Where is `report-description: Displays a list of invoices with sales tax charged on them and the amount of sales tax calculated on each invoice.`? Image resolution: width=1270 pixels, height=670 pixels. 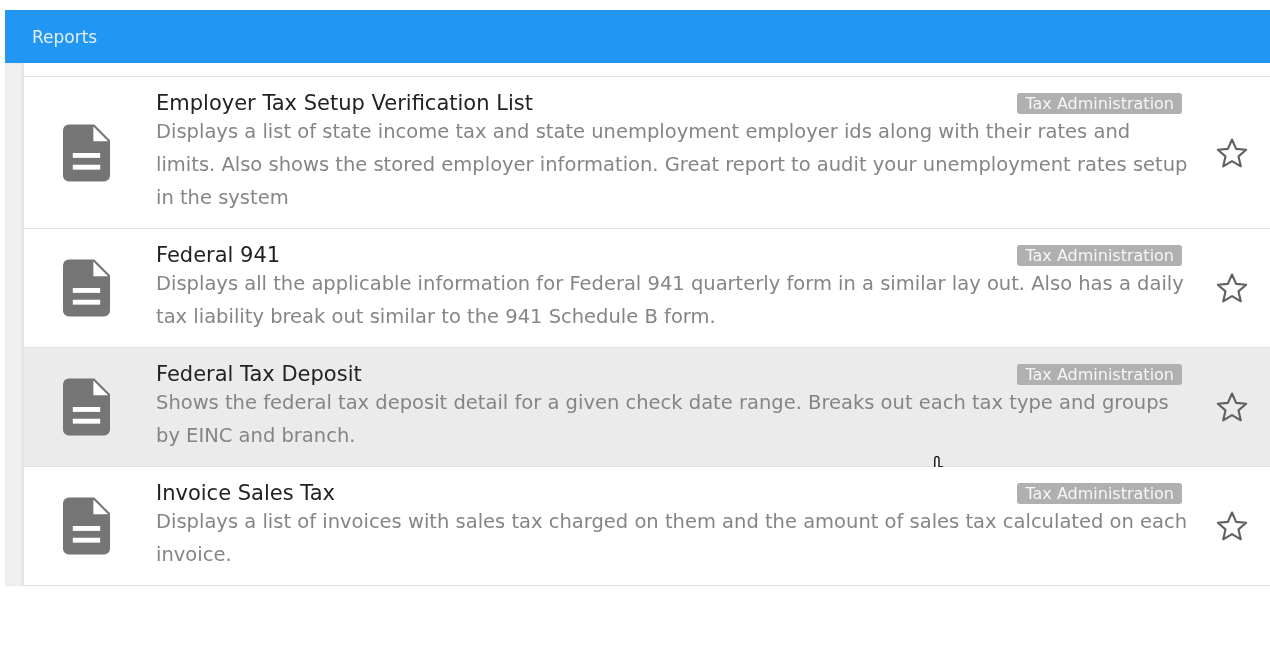 report-description: Displays a list of invoices with sales tax charged on them and the amount of sales tax calculated on each invoice. is located at coordinates (672, 538).